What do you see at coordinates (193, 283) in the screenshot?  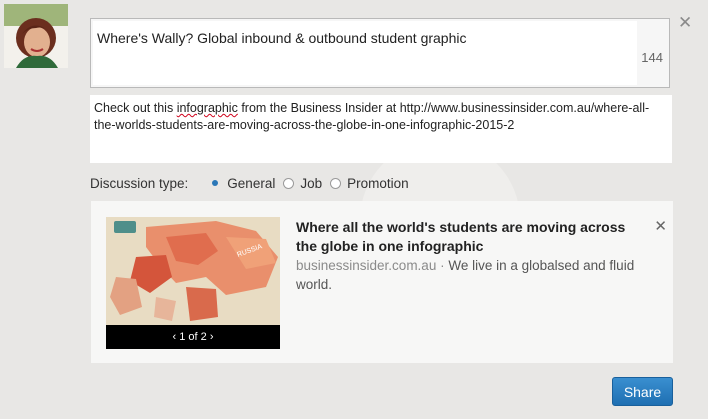 I see `preview-thumbnail: RUSSIA ‹ 1 of 2 ›` at bounding box center [193, 283].